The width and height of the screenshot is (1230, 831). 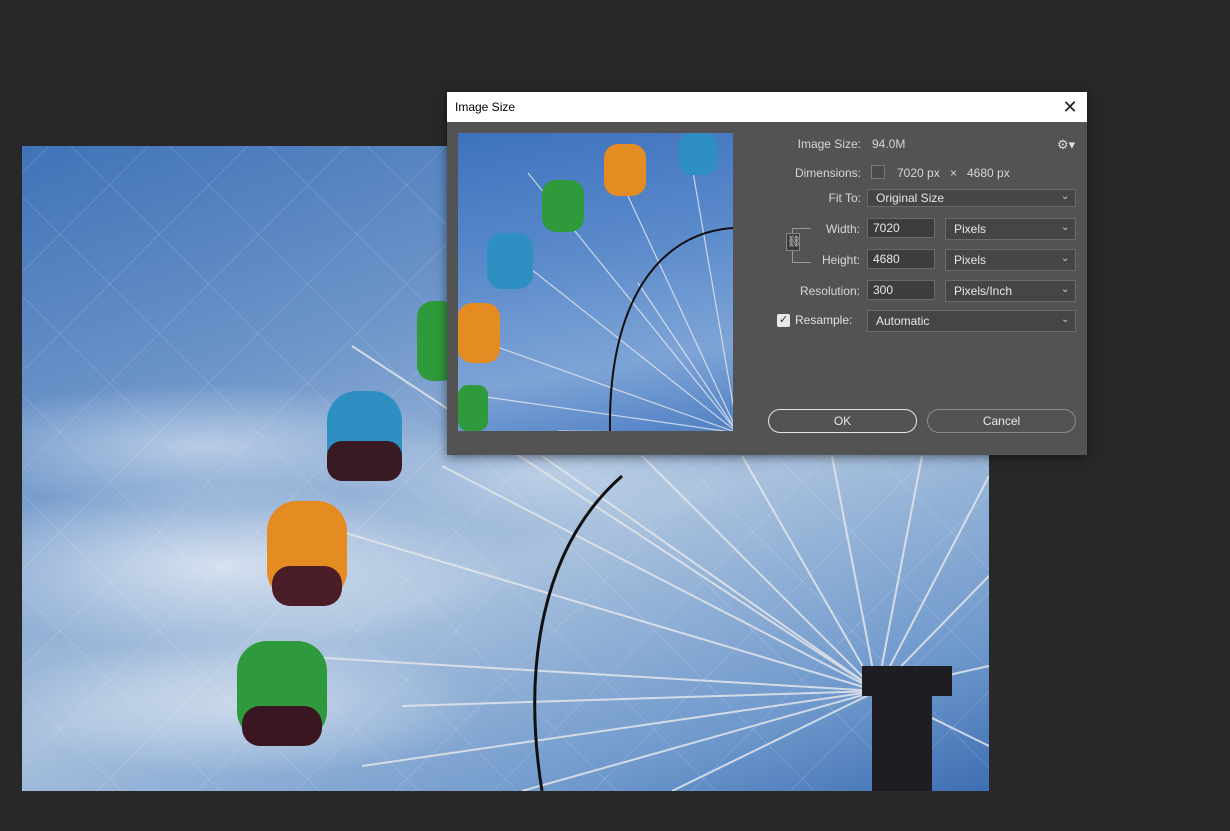 I want to click on width-label: Width:, so click(x=842, y=229).